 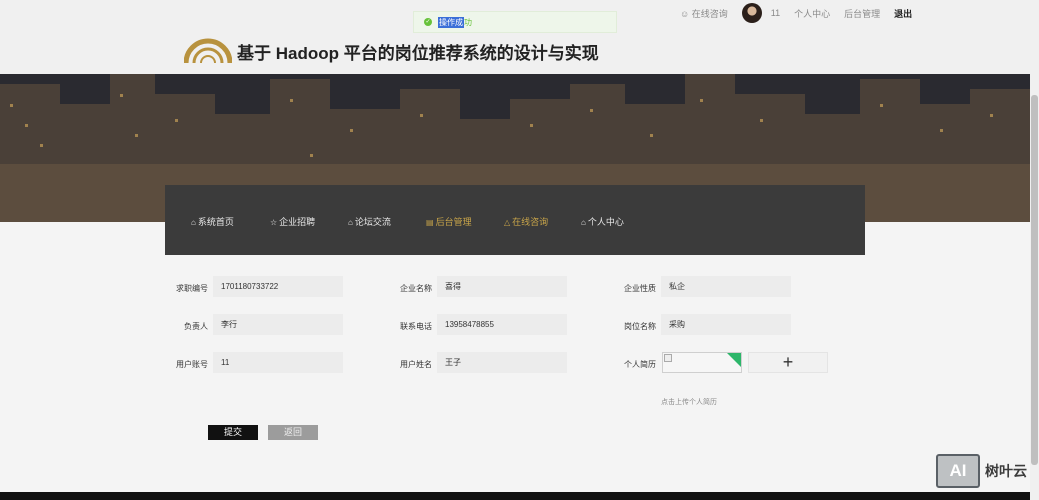 What do you see at coordinates (640, 364) in the screenshot?
I see `resume-label: 个人简历` at bounding box center [640, 364].